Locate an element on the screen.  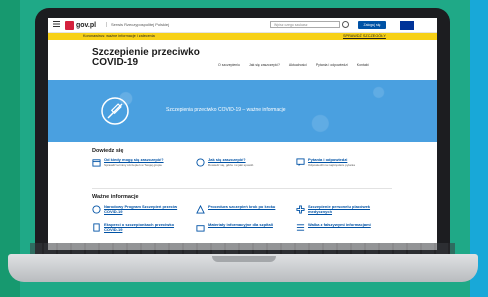
card-title: Pytania i odpowiedzi is located at coordinates (328, 159).